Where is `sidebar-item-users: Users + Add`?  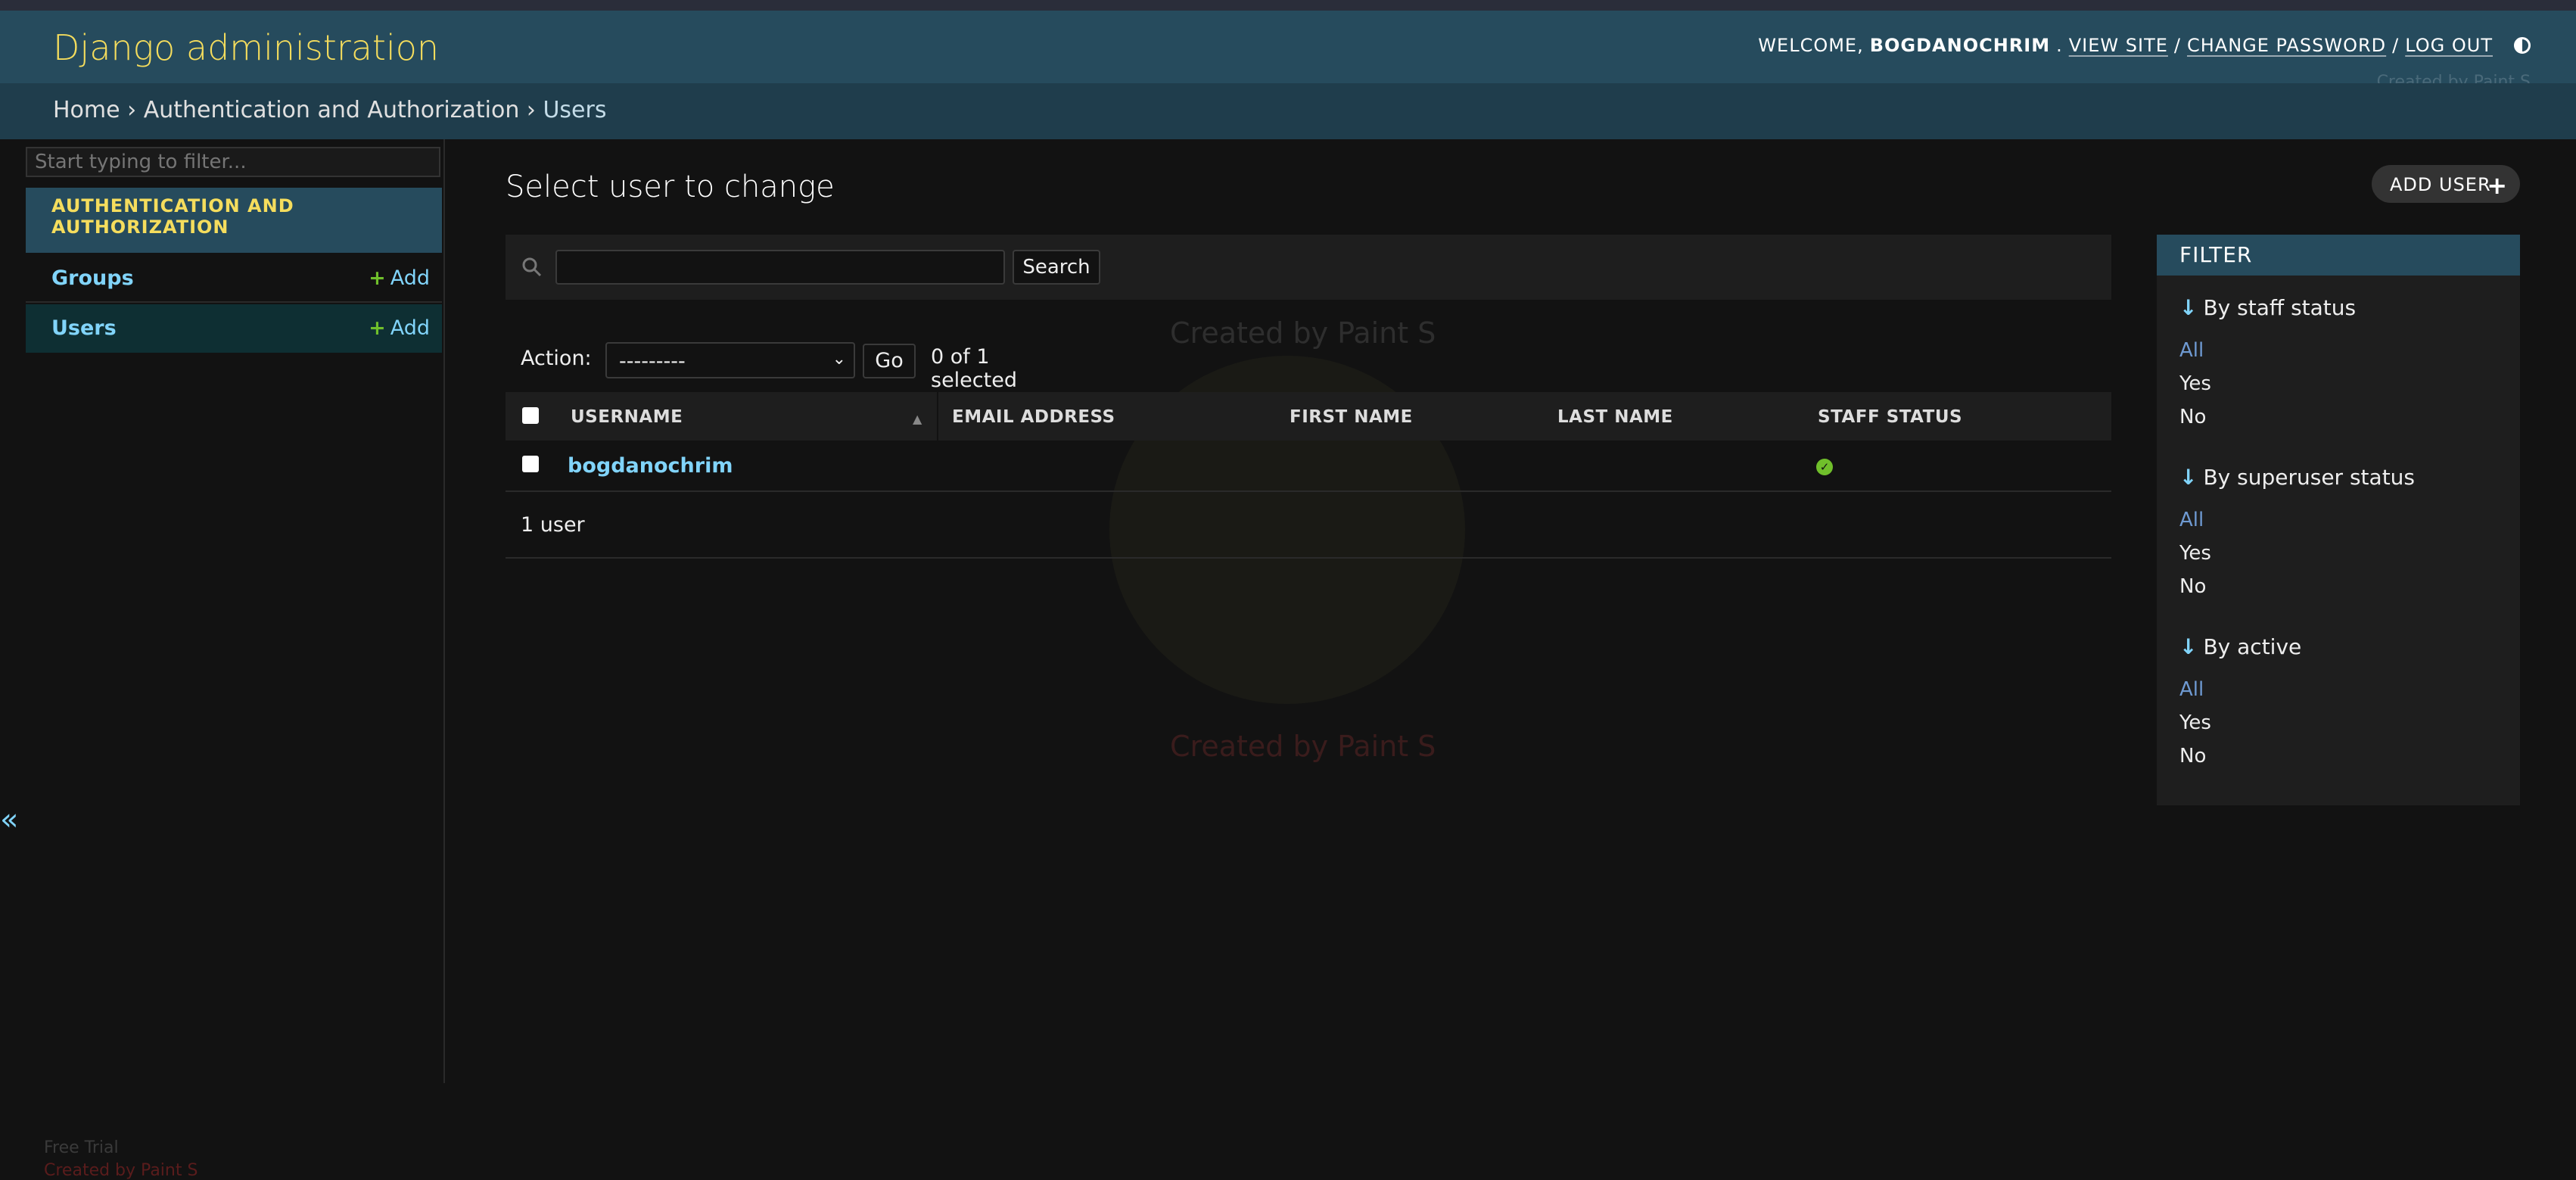 sidebar-item-users: Users + Add is located at coordinates (234, 328).